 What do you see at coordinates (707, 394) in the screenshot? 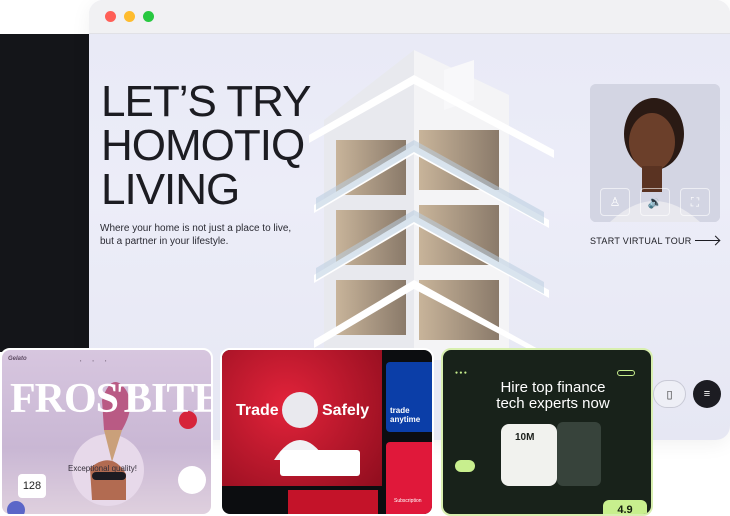
I see `database-icon: ≡` at bounding box center [707, 394].